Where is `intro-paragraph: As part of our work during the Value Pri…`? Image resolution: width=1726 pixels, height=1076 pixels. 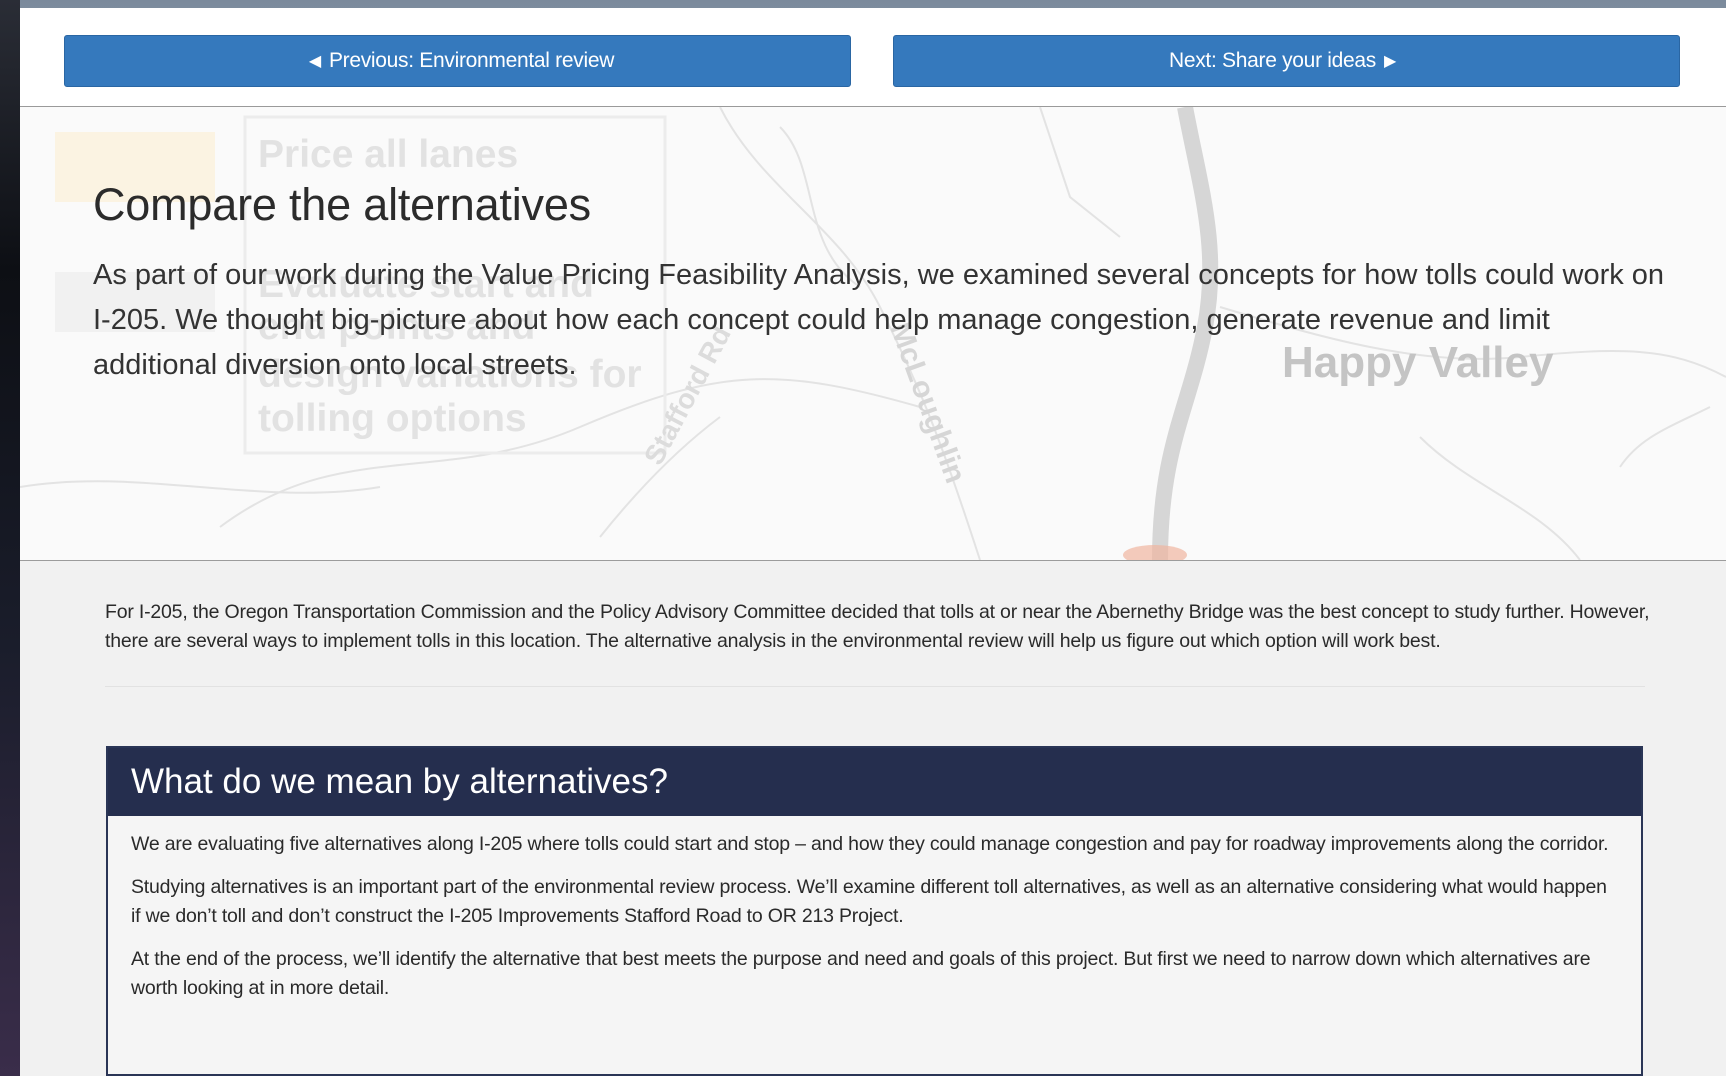
intro-paragraph: As part of our work during the Value Pri… is located at coordinates (879, 320).